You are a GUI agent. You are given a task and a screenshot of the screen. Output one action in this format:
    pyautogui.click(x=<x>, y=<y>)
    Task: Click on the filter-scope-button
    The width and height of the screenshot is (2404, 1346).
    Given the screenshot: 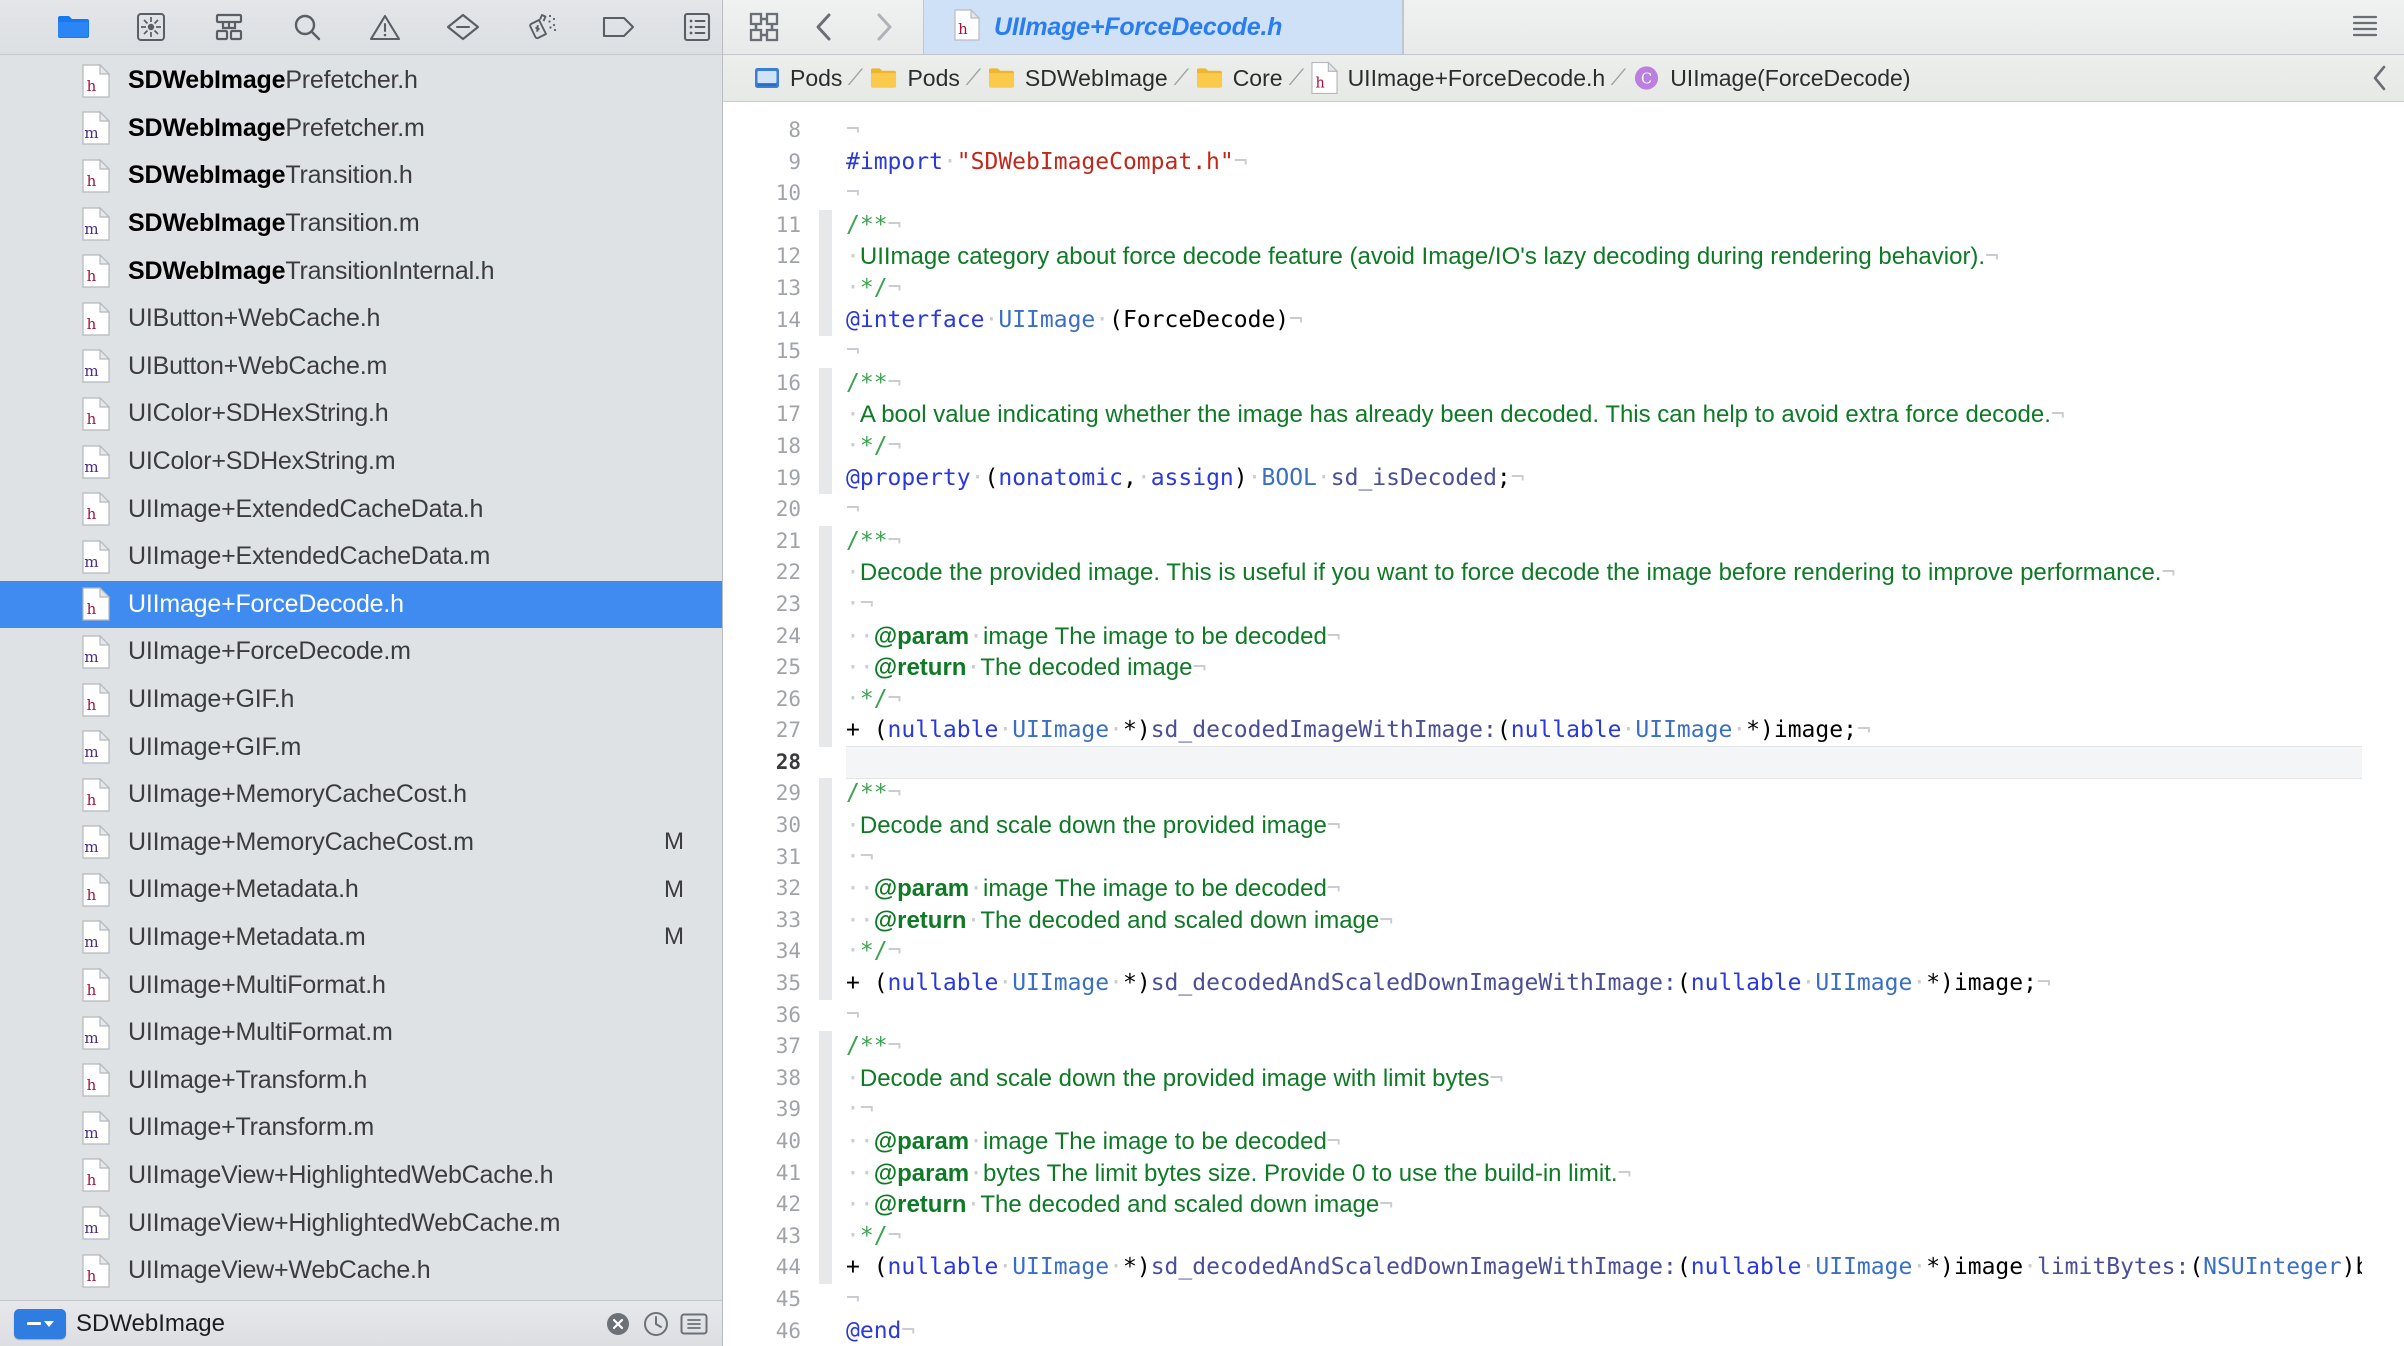 What is the action you would take?
    pyautogui.click(x=40, y=1323)
    